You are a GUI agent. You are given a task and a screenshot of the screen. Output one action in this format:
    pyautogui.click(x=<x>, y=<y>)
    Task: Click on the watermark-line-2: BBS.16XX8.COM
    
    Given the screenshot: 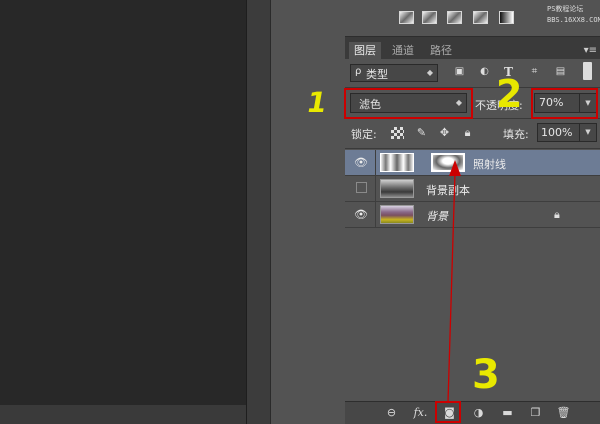 What is the action you would take?
    pyautogui.click(x=573, y=20)
    